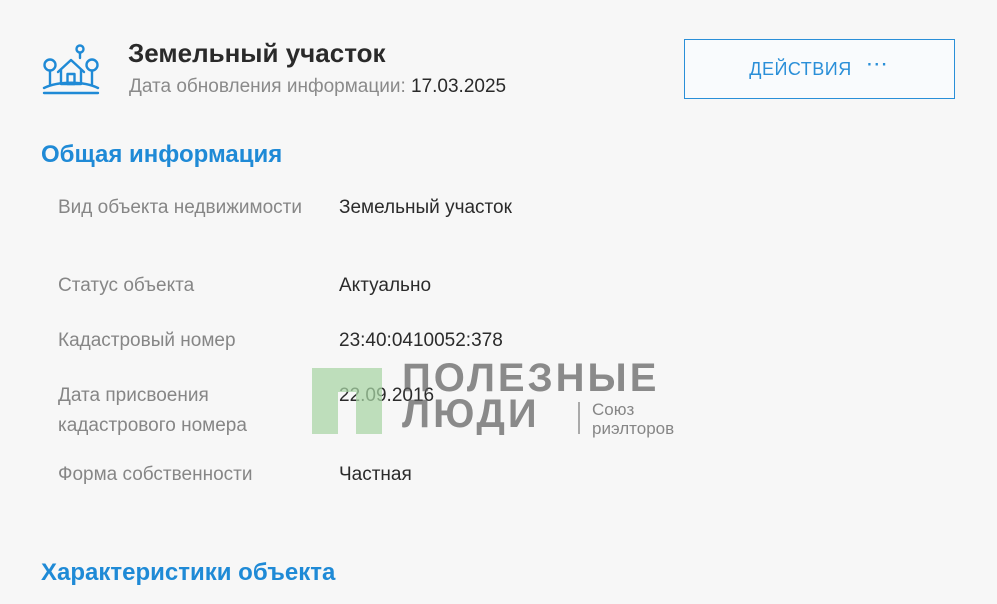  I want to click on actions-label: ДЕЙСТВИЯ, so click(800, 68).